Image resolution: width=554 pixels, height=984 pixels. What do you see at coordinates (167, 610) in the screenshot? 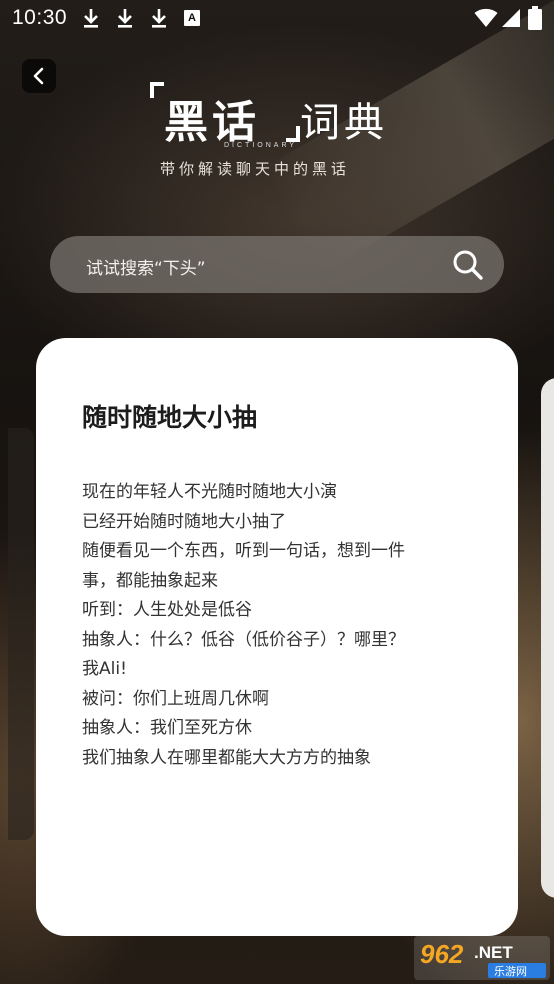
I see `card-line: 听到：人生处处是低谷` at bounding box center [167, 610].